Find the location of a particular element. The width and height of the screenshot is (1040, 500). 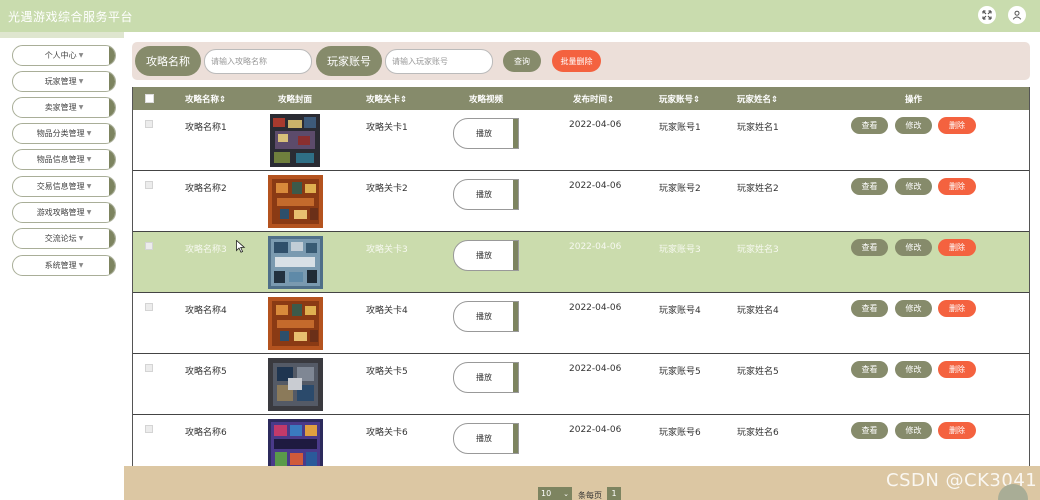

player-name-cell: 玩家姓名2 is located at coordinates (758, 189).